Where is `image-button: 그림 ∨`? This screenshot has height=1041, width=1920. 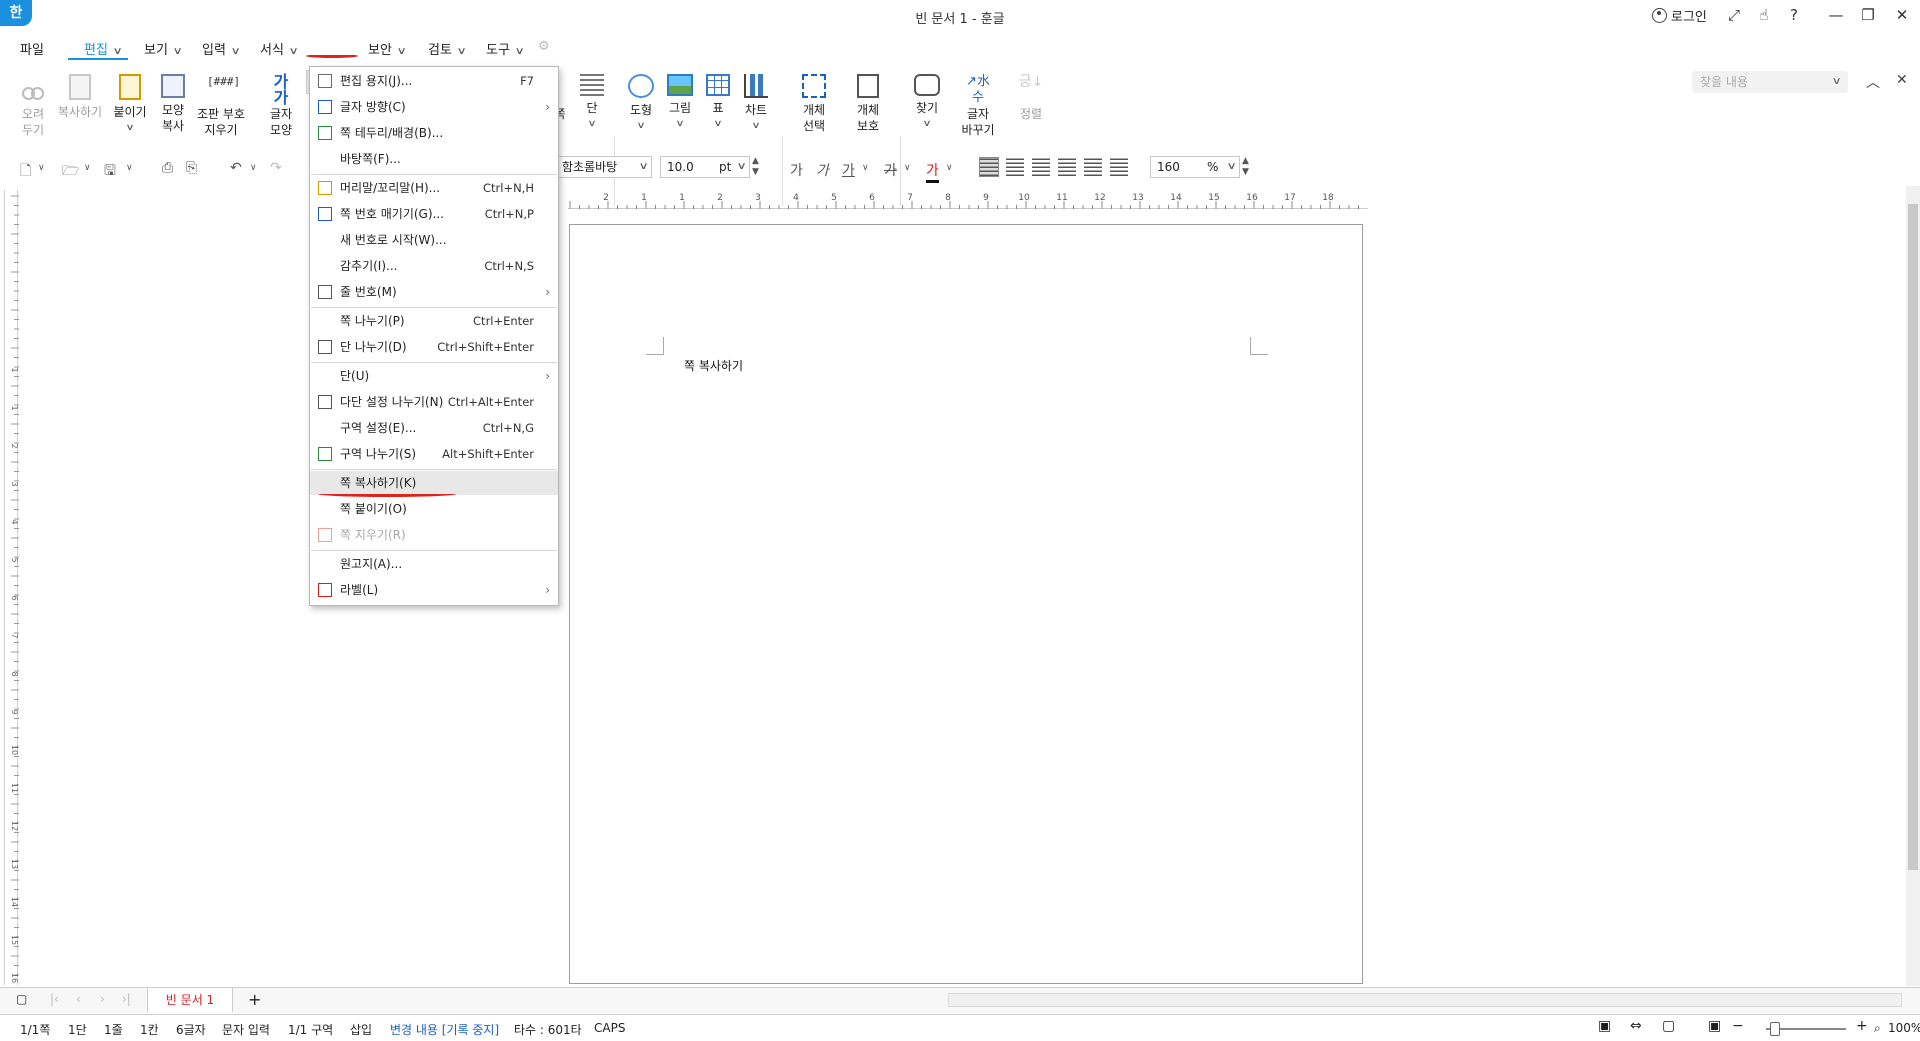 image-button: 그림 ∨ is located at coordinates (680, 103).